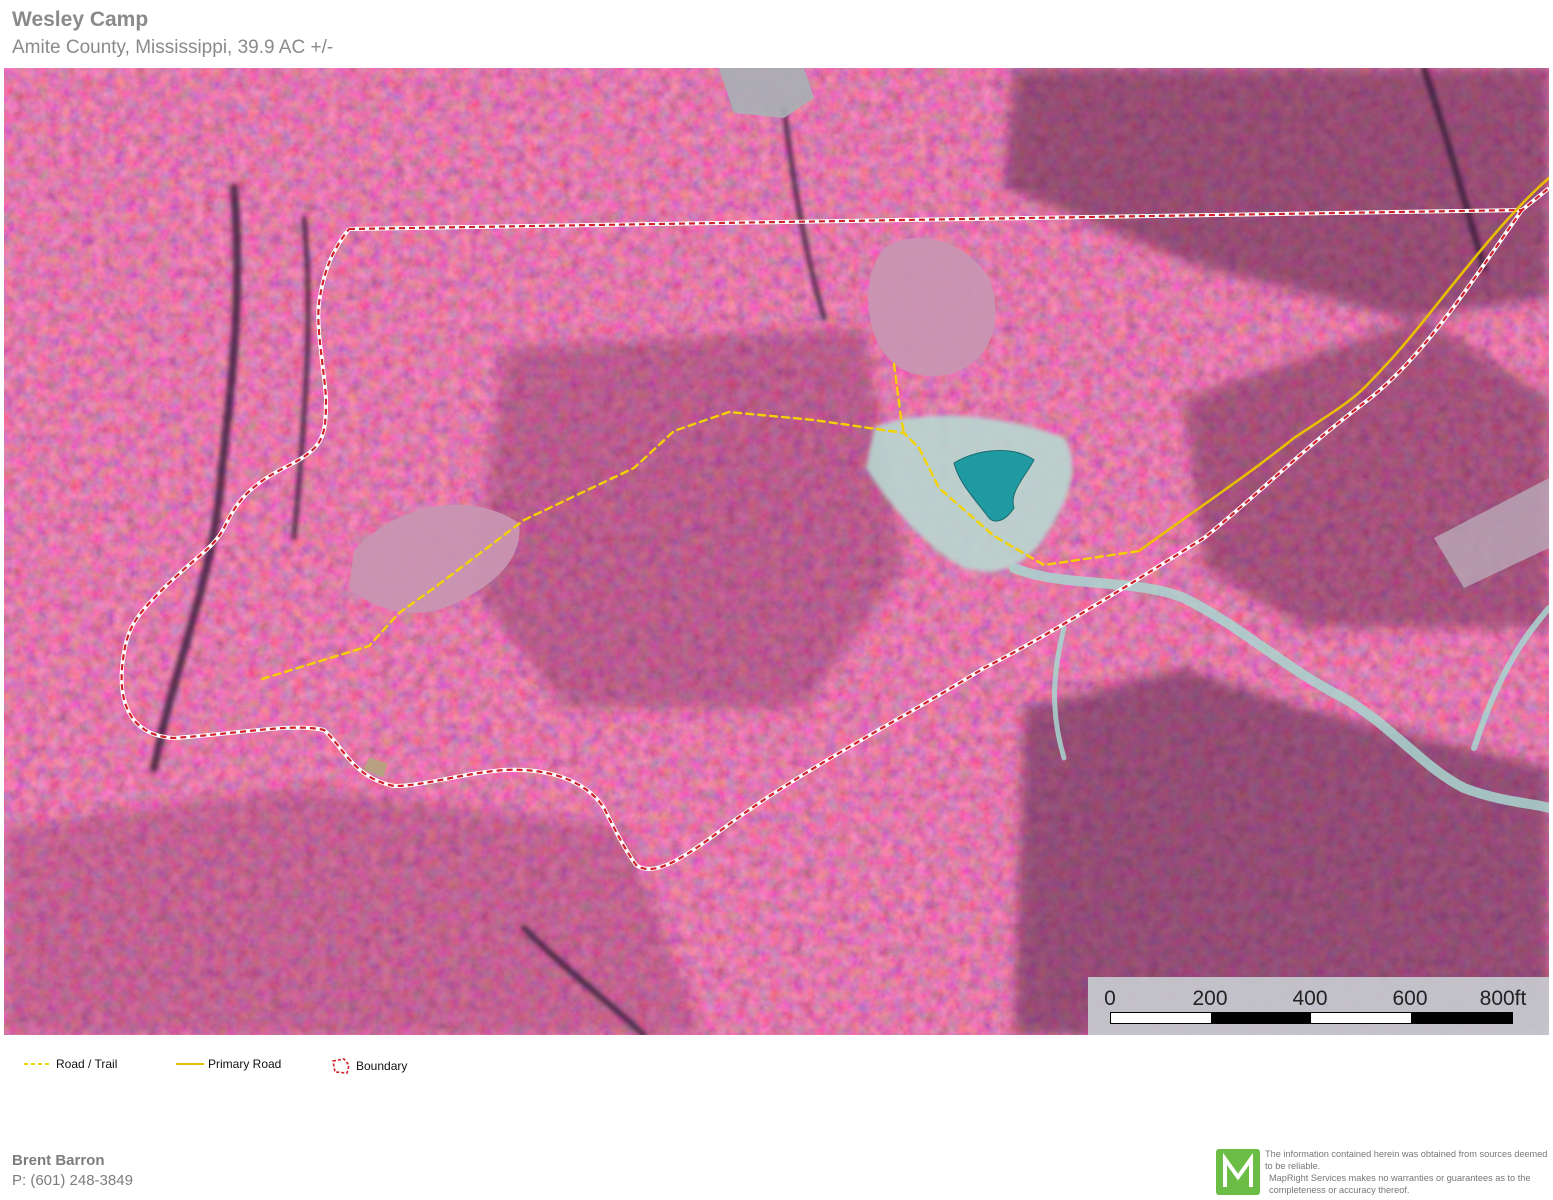 The image size is (1553, 1200). What do you see at coordinates (300, 1066) in the screenshot?
I see `map-legend: Road / Trail Primary Road Boundary` at bounding box center [300, 1066].